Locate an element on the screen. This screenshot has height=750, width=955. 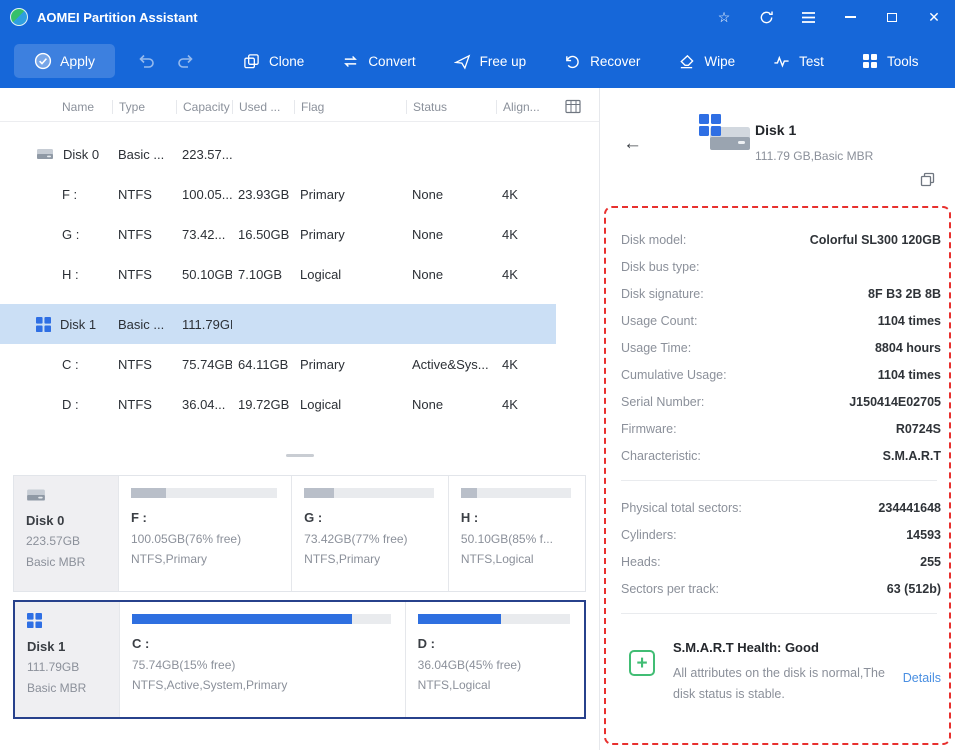
wipe-button: Wipe is located at coordinates (706, 61).